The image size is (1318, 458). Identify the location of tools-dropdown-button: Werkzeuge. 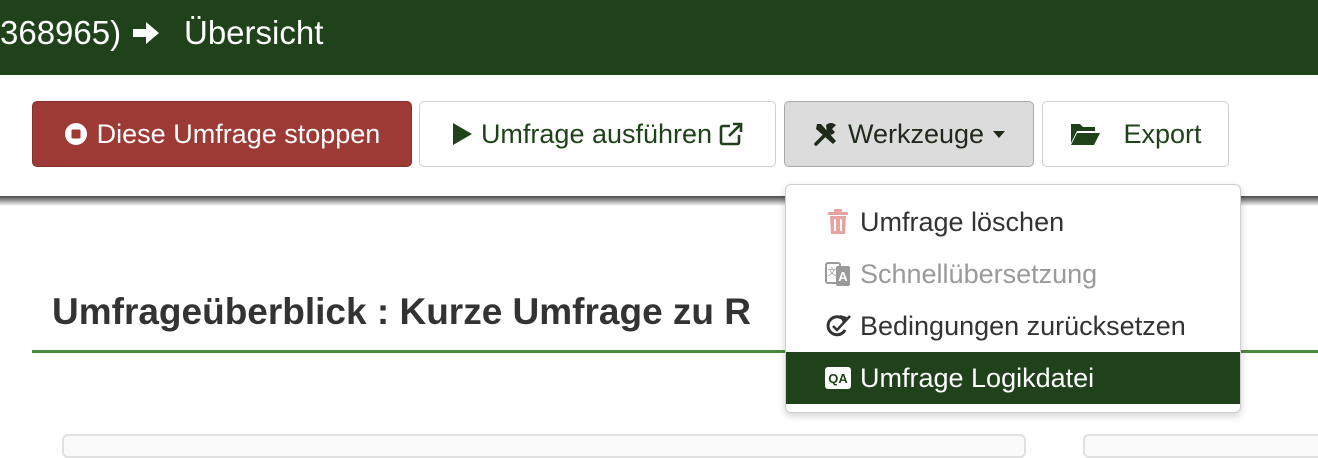
(909, 134).